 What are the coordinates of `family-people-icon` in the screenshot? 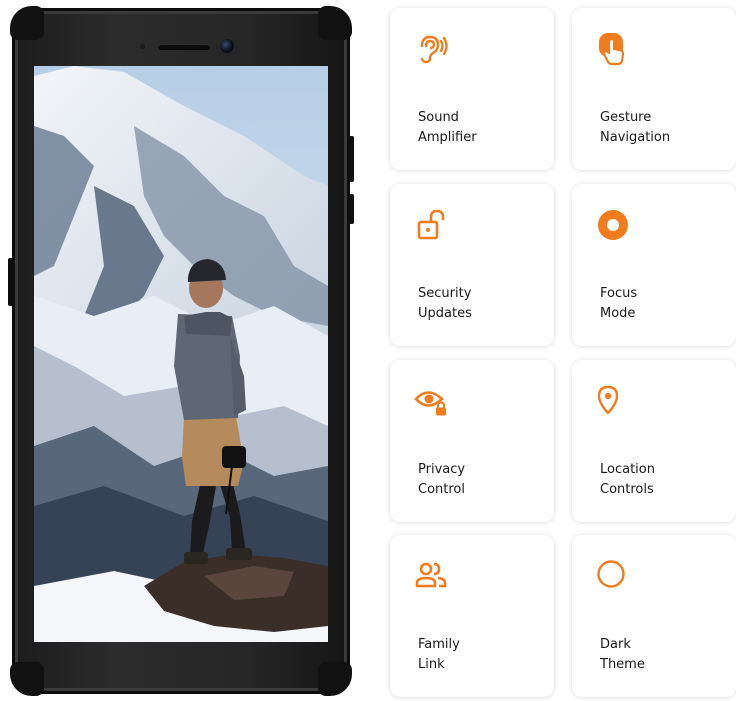 It's located at (431, 576).